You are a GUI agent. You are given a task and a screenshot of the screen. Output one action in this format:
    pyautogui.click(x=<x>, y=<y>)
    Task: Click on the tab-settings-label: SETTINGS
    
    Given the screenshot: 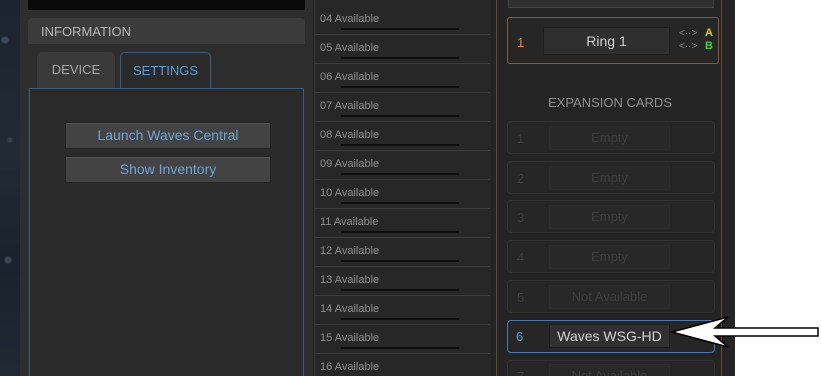 What is the action you would take?
    pyautogui.click(x=165, y=70)
    